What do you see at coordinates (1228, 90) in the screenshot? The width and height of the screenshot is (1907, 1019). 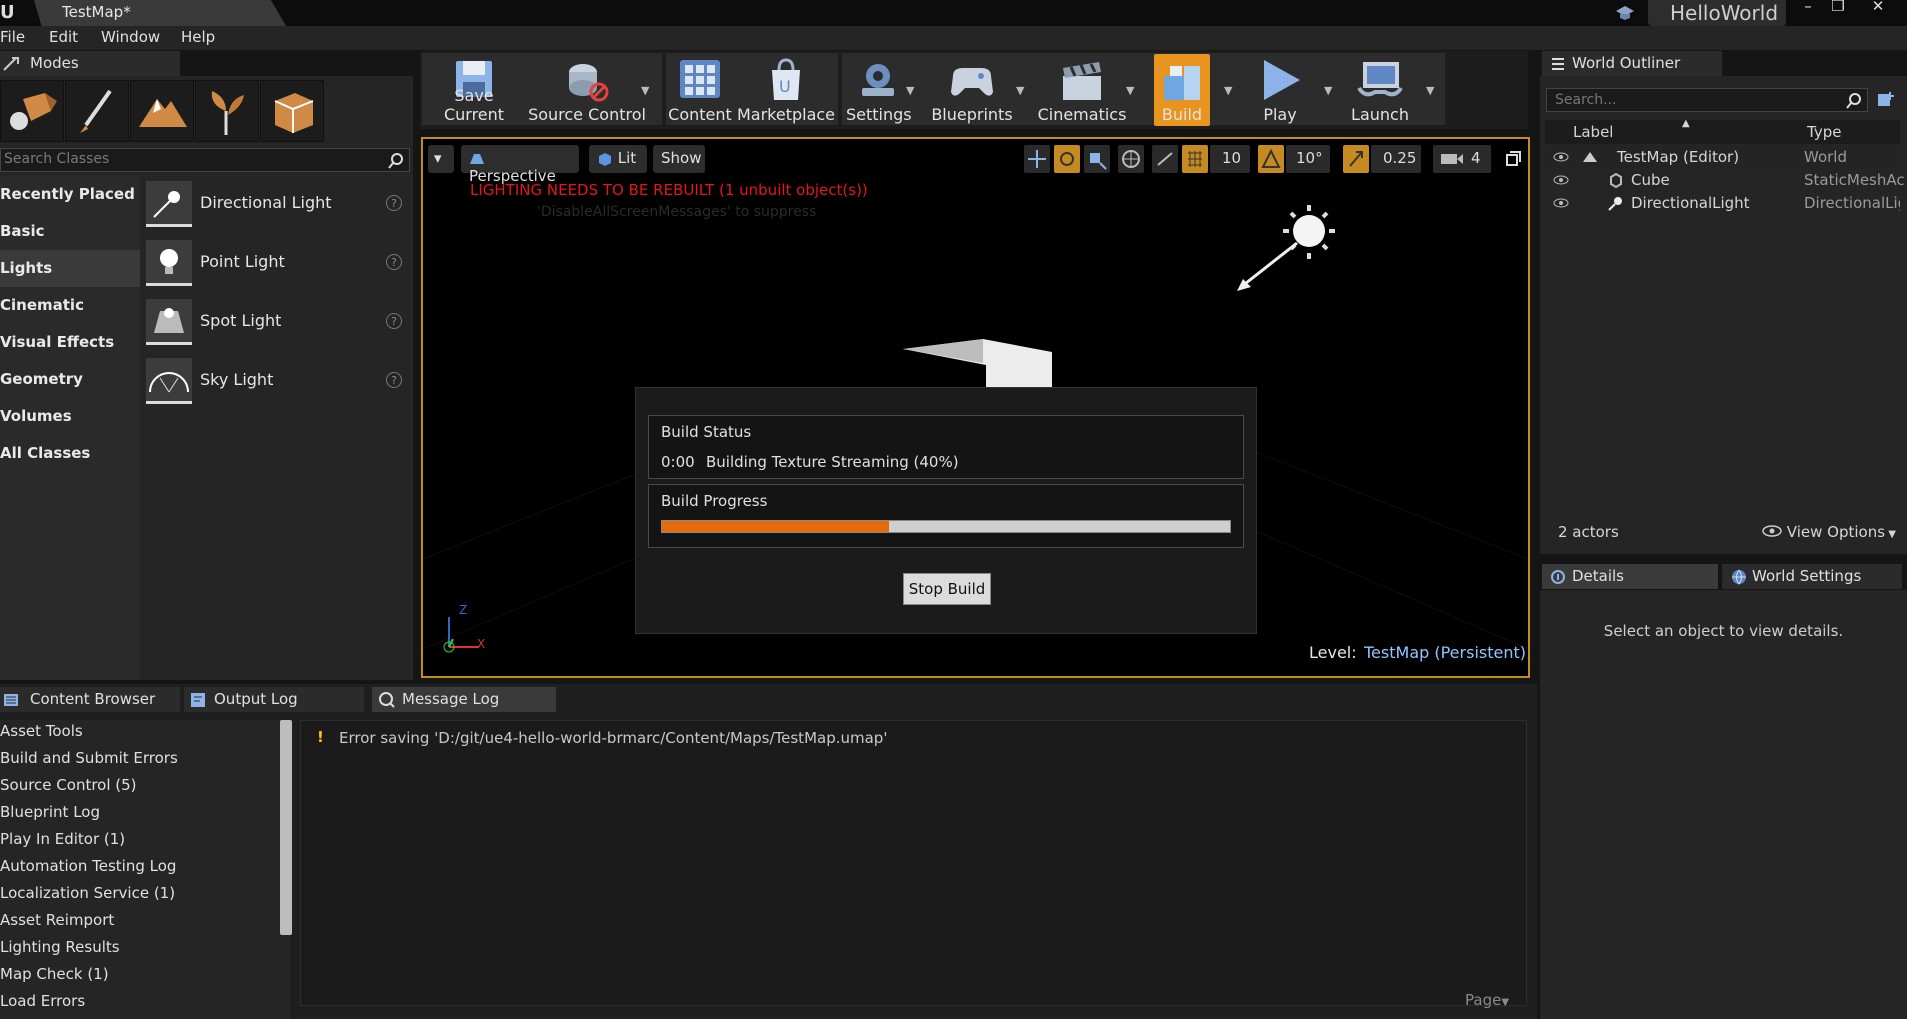 I see `build-dropdown-caret: ▼` at bounding box center [1228, 90].